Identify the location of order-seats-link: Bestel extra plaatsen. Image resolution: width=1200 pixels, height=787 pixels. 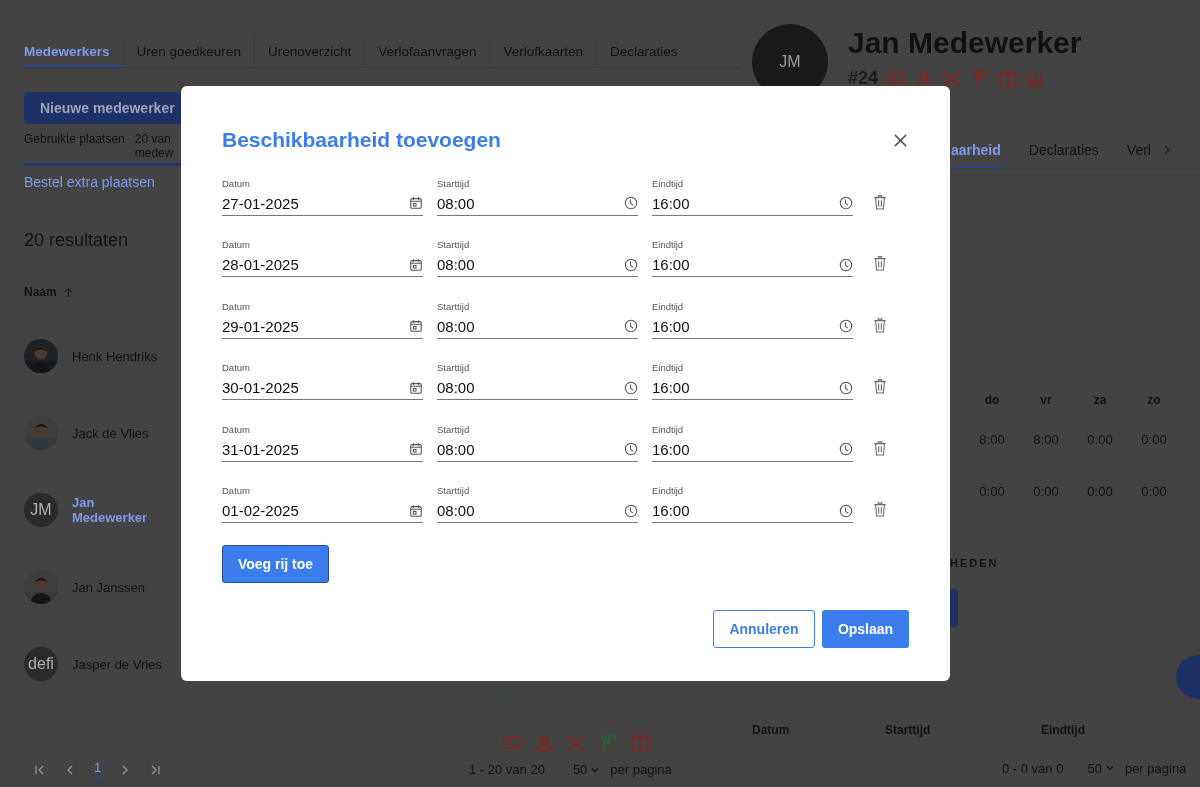
(89, 182).